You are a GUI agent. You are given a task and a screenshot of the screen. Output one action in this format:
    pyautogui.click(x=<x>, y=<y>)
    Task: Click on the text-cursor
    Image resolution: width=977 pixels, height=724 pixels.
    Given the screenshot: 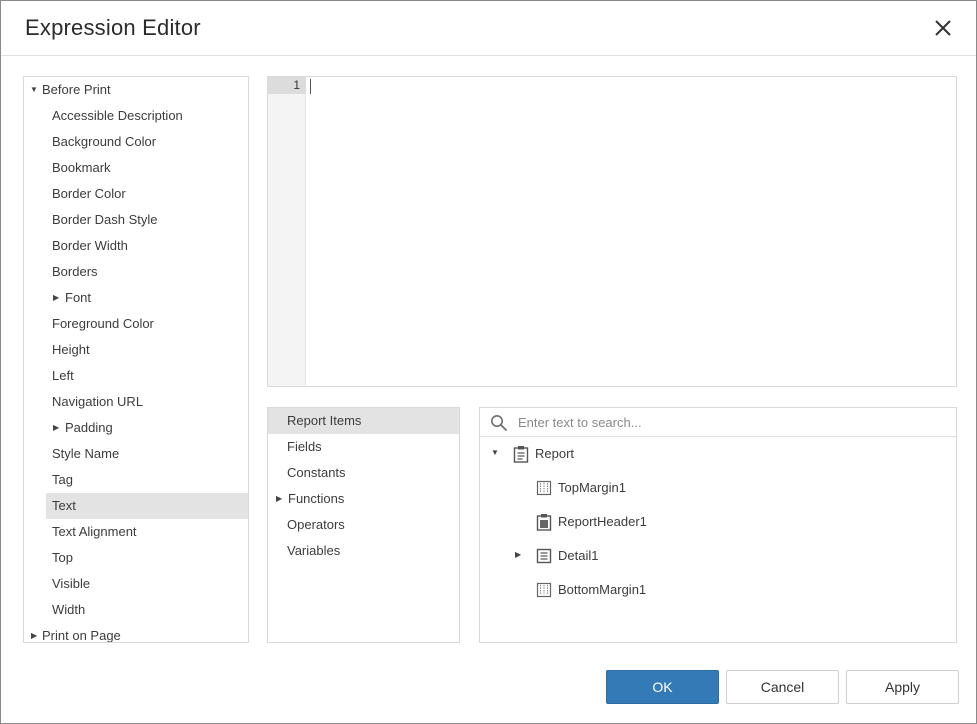 What is the action you would take?
    pyautogui.click(x=310, y=86)
    